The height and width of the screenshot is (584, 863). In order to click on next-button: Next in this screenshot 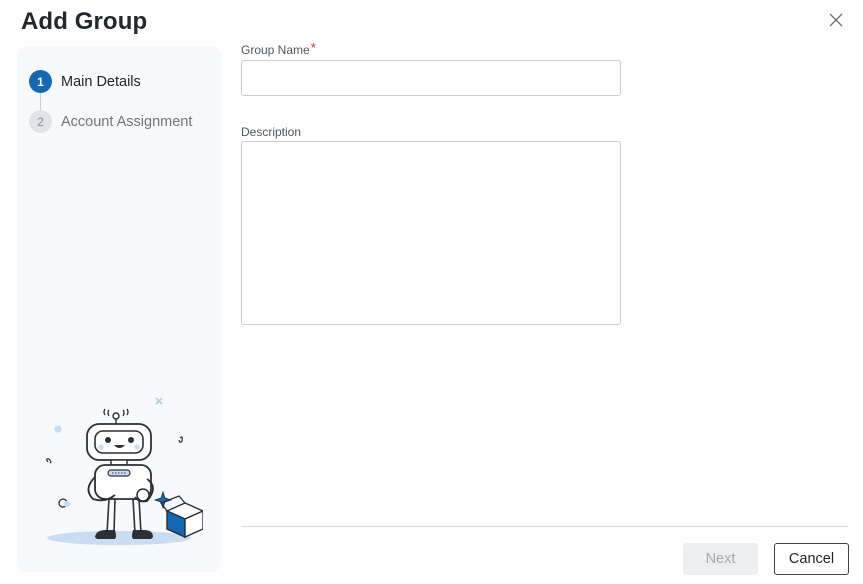, I will do `click(720, 559)`.